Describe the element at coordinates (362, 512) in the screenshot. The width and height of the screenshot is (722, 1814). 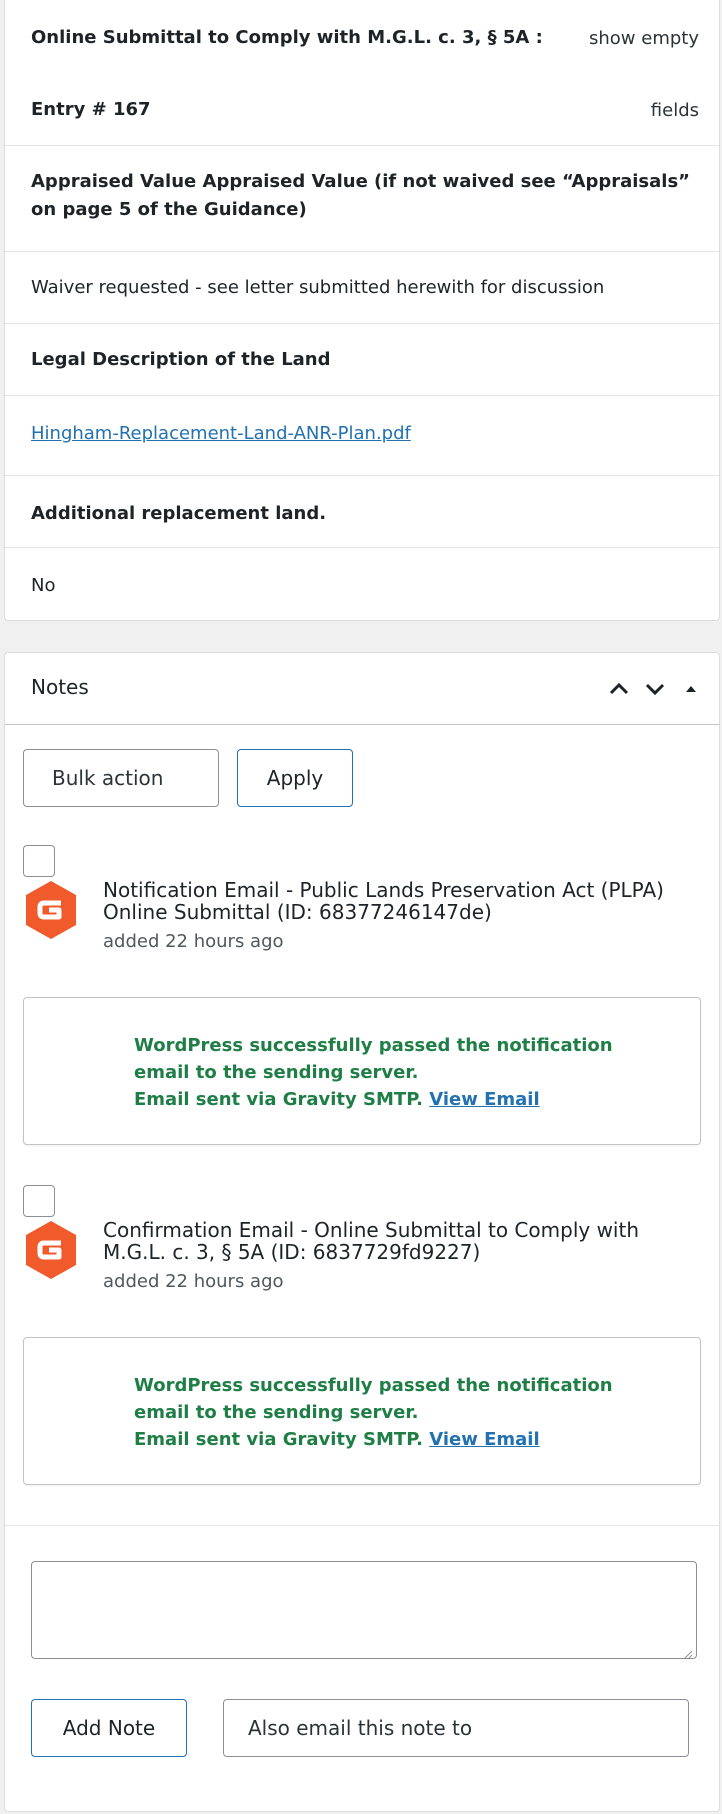
I see `field-label-row: Additional replacement land.` at that location.